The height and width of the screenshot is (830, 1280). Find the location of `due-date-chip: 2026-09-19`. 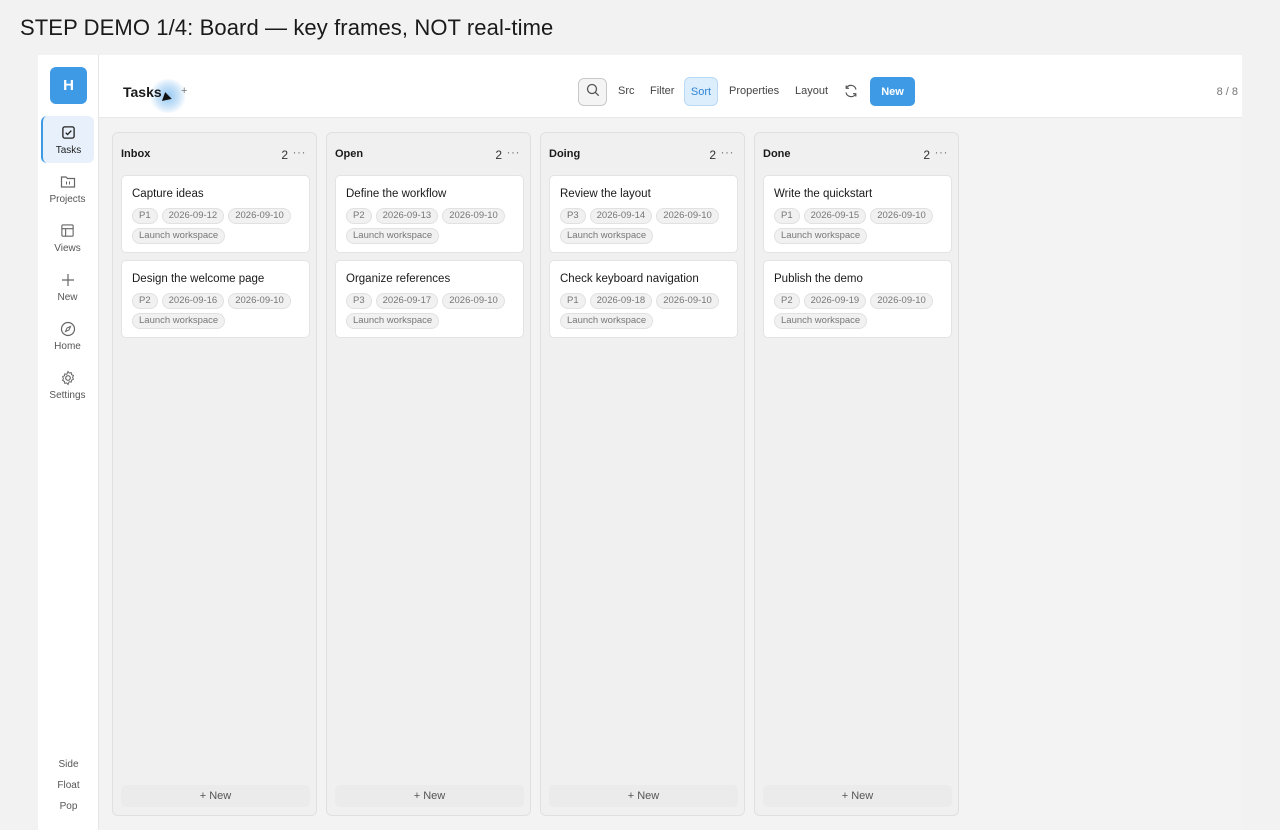

due-date-chip: 2026-09-19 is located at coordinates (835, 301).